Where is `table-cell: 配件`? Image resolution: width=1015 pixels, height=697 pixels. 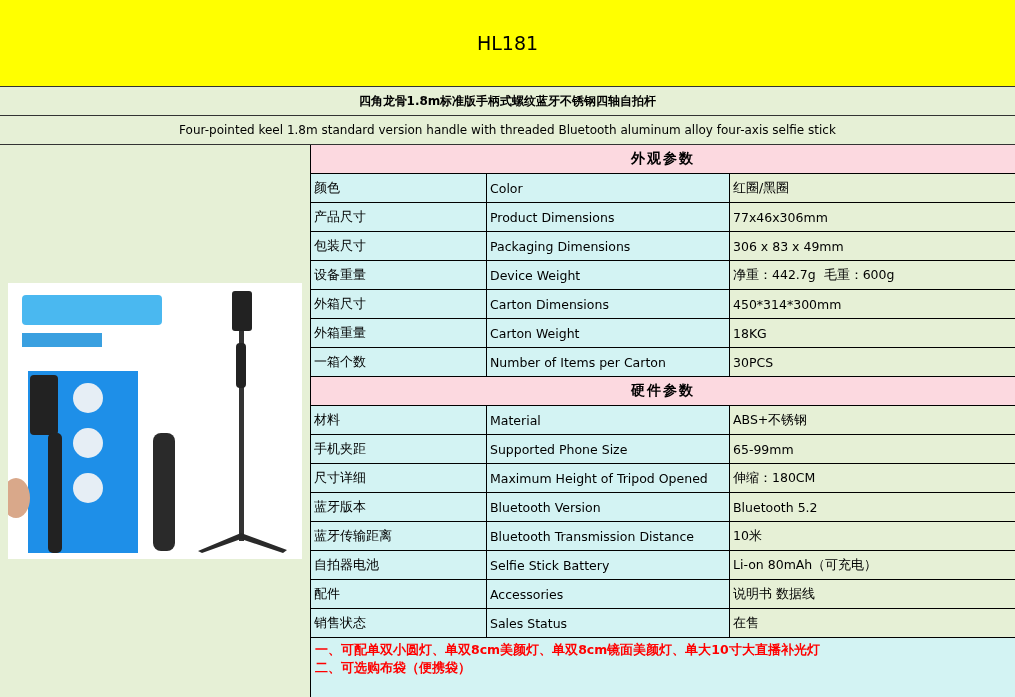 table-cell: 配件 is located at coordinates (399, 594).